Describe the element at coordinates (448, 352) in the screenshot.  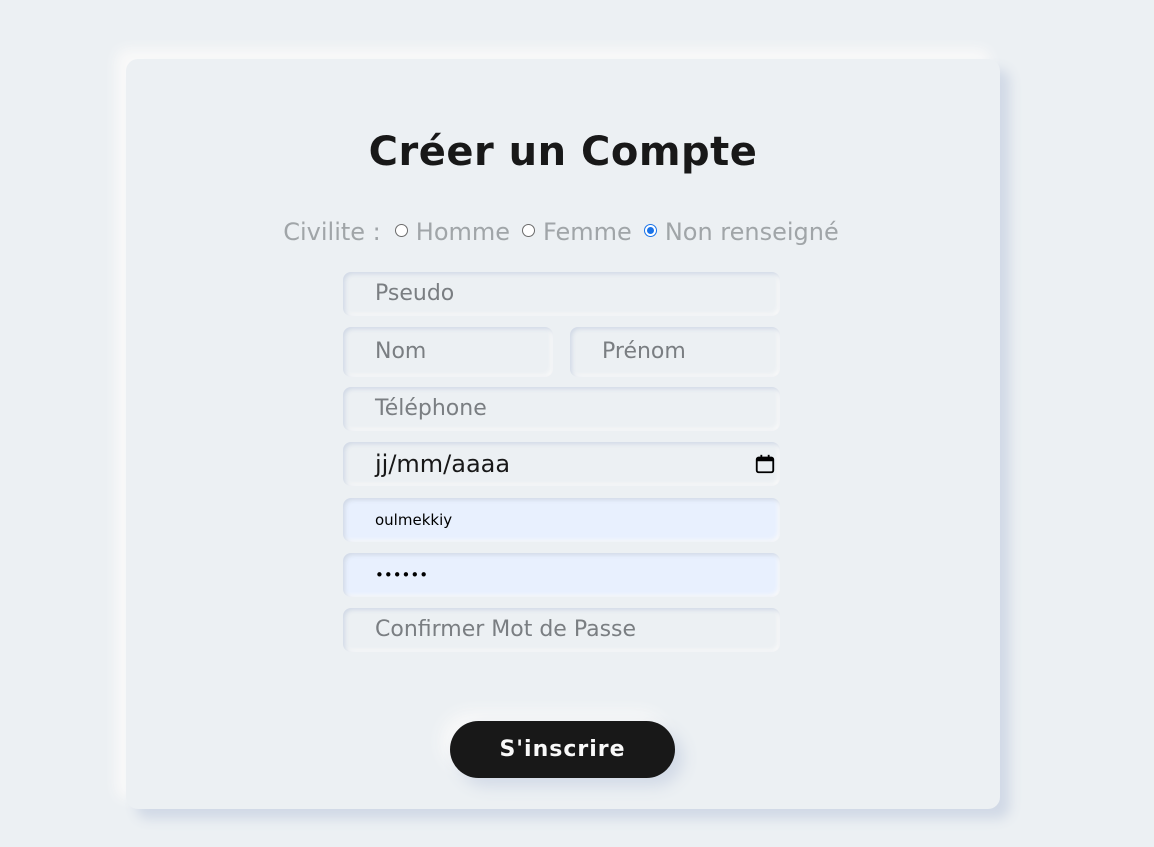
I see `nom-input: Nom` at that location.